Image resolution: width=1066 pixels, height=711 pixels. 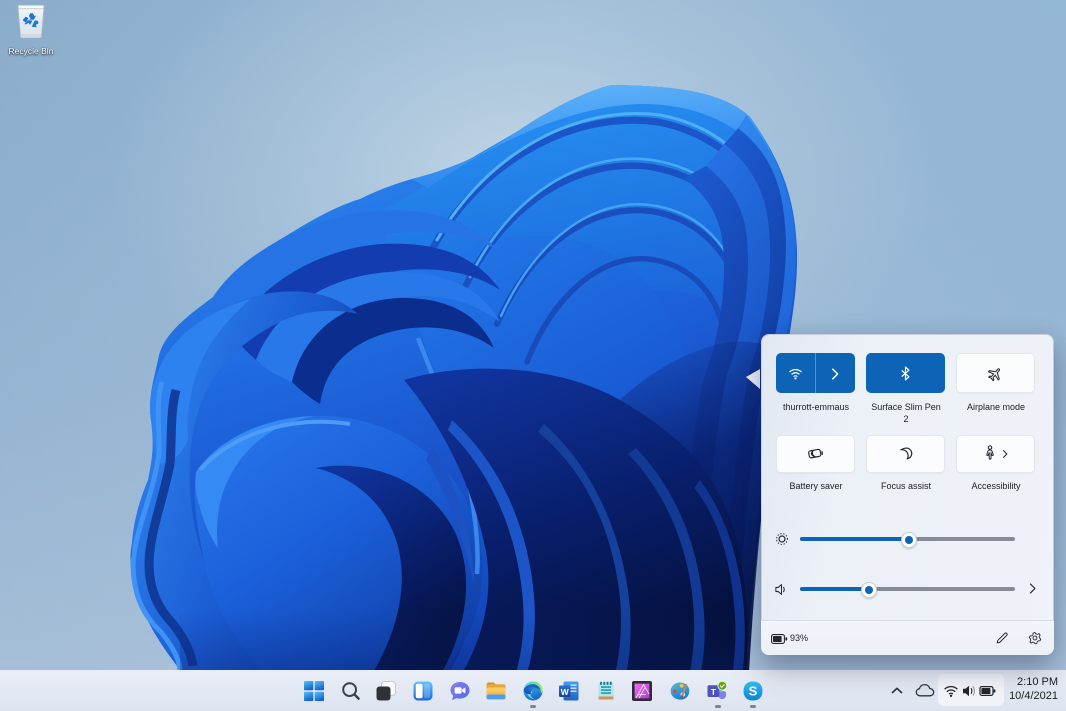 I want to click on svg-text: T, so click(x=714, y=692).